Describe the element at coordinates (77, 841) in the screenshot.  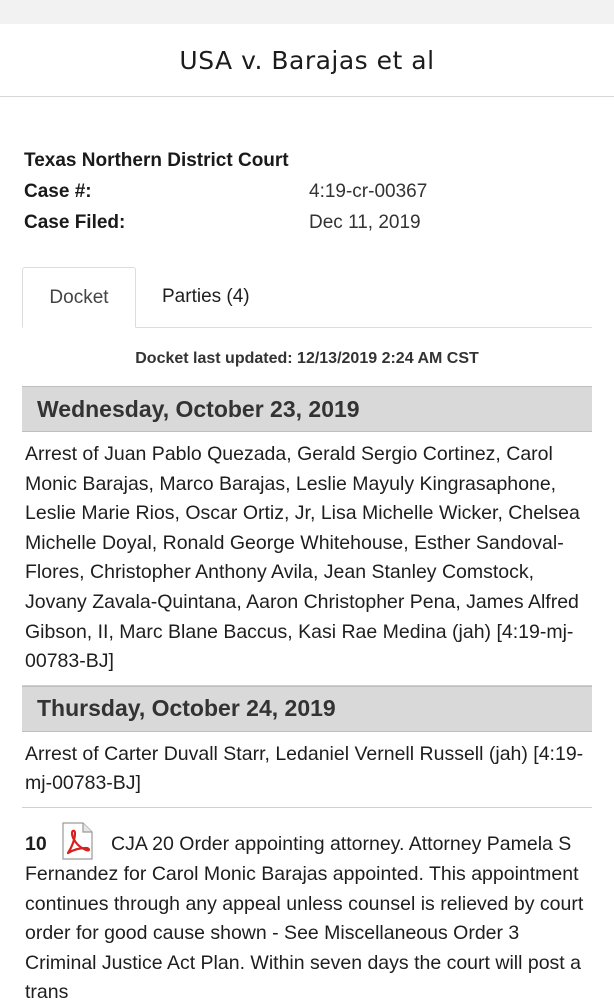
I see `pdf-icon` at that location.